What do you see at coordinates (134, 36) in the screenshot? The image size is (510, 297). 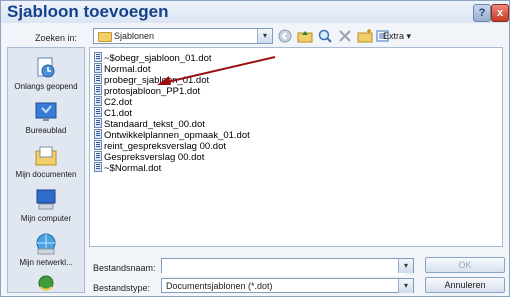 I see `look-in-value: Sjablonen` at bounding box center [134, 36].